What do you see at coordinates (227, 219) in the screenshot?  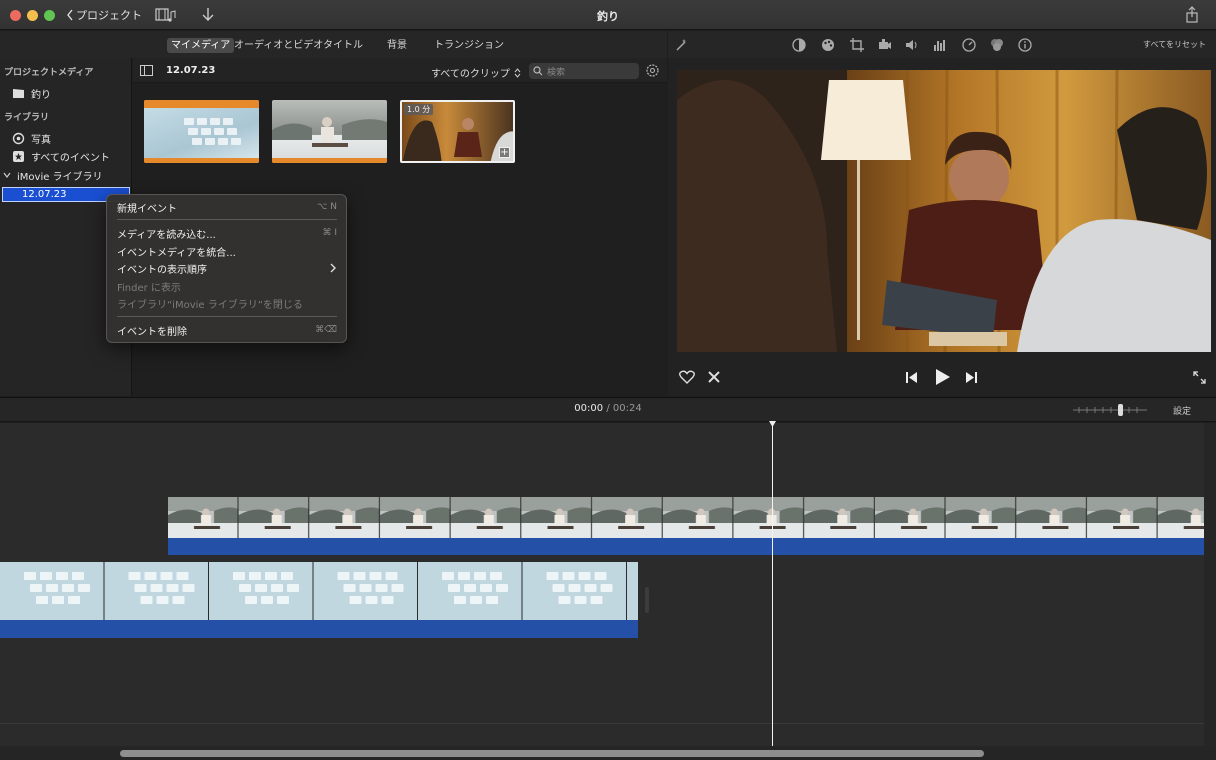 I see `menu-separator` at bounding box center [227, 219].